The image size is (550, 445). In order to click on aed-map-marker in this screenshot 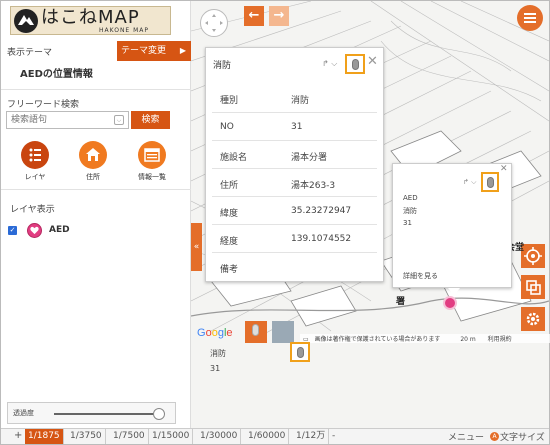, I will do `click(450, 303)`.